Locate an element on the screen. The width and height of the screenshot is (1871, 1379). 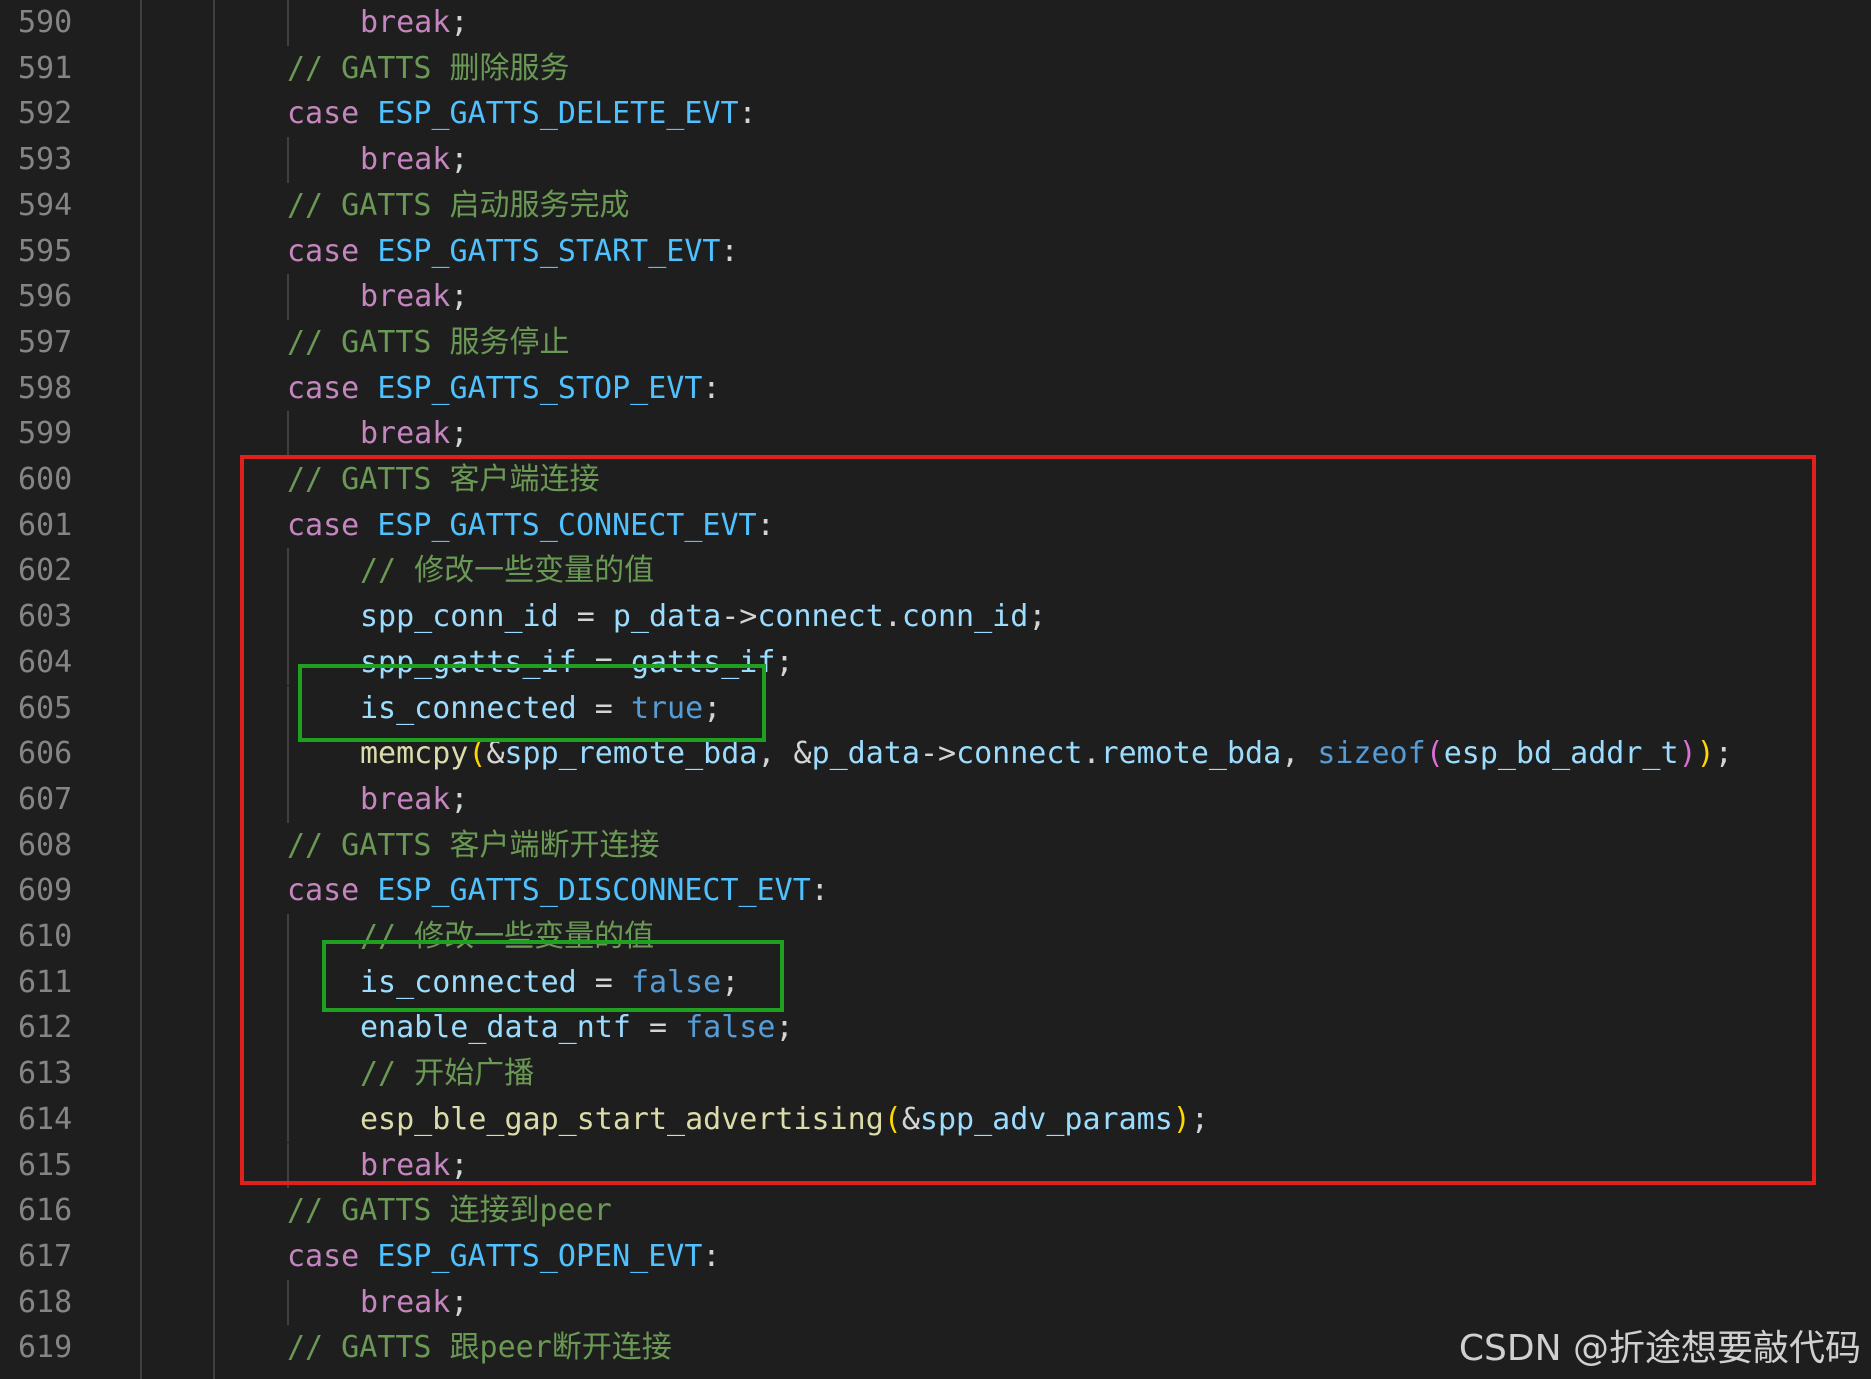
code-token: // GATTS 跟peer断开连接 is located at coordinates (479, 1348).